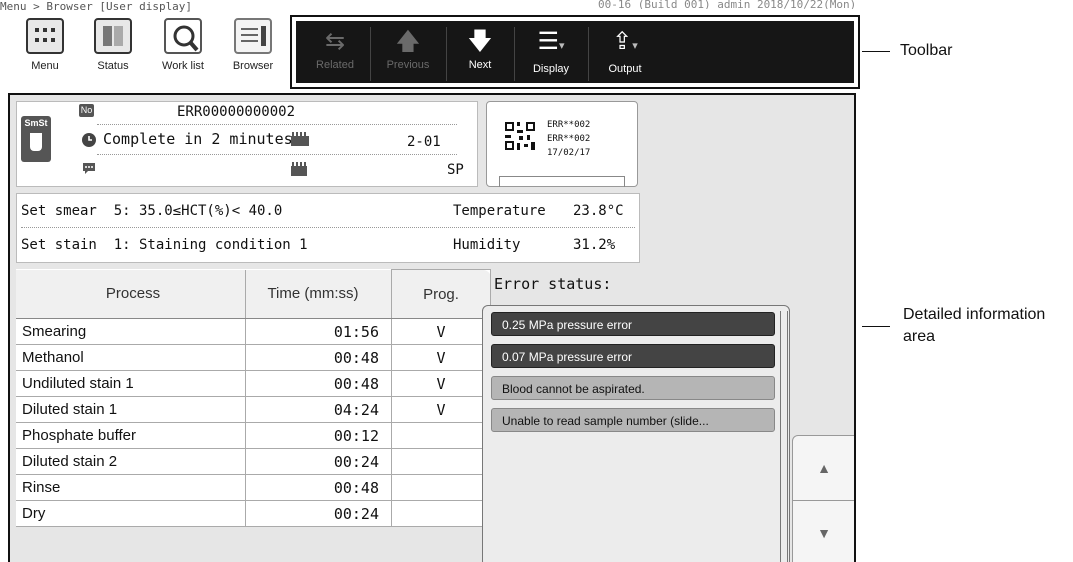 This screenshot has height=562, width=1073. I want to click on related-label: Related, so click(335, 65).